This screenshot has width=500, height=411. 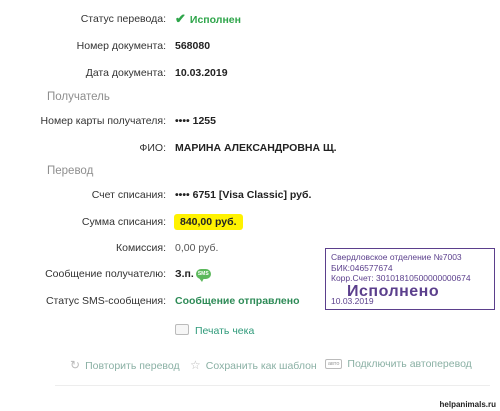 I want to click on commission-value: 0,00 руб., so click(x=197, y=248).